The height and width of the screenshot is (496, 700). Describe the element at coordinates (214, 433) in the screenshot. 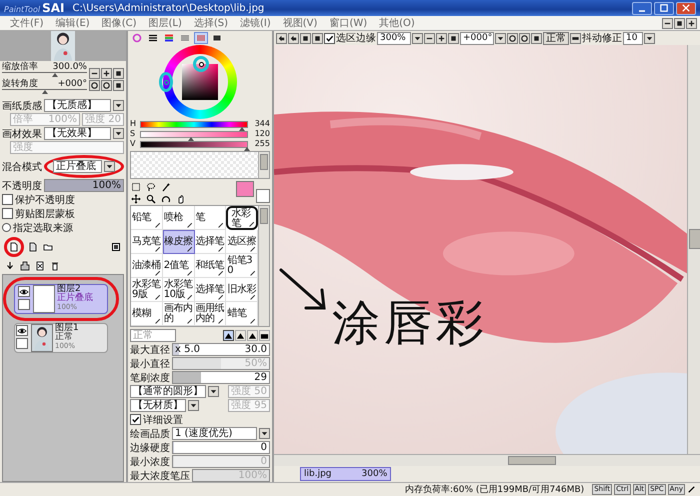

I see `quality-dropdown: 1 (速度优先)` at that location.